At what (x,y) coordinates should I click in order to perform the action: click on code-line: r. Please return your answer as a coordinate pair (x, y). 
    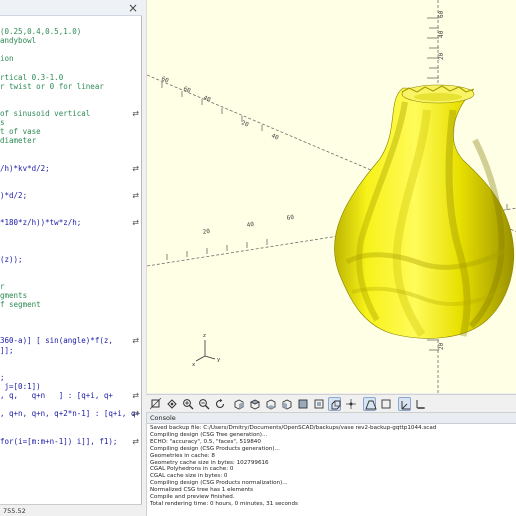
    Looking at the image, I should click on (71, 286).